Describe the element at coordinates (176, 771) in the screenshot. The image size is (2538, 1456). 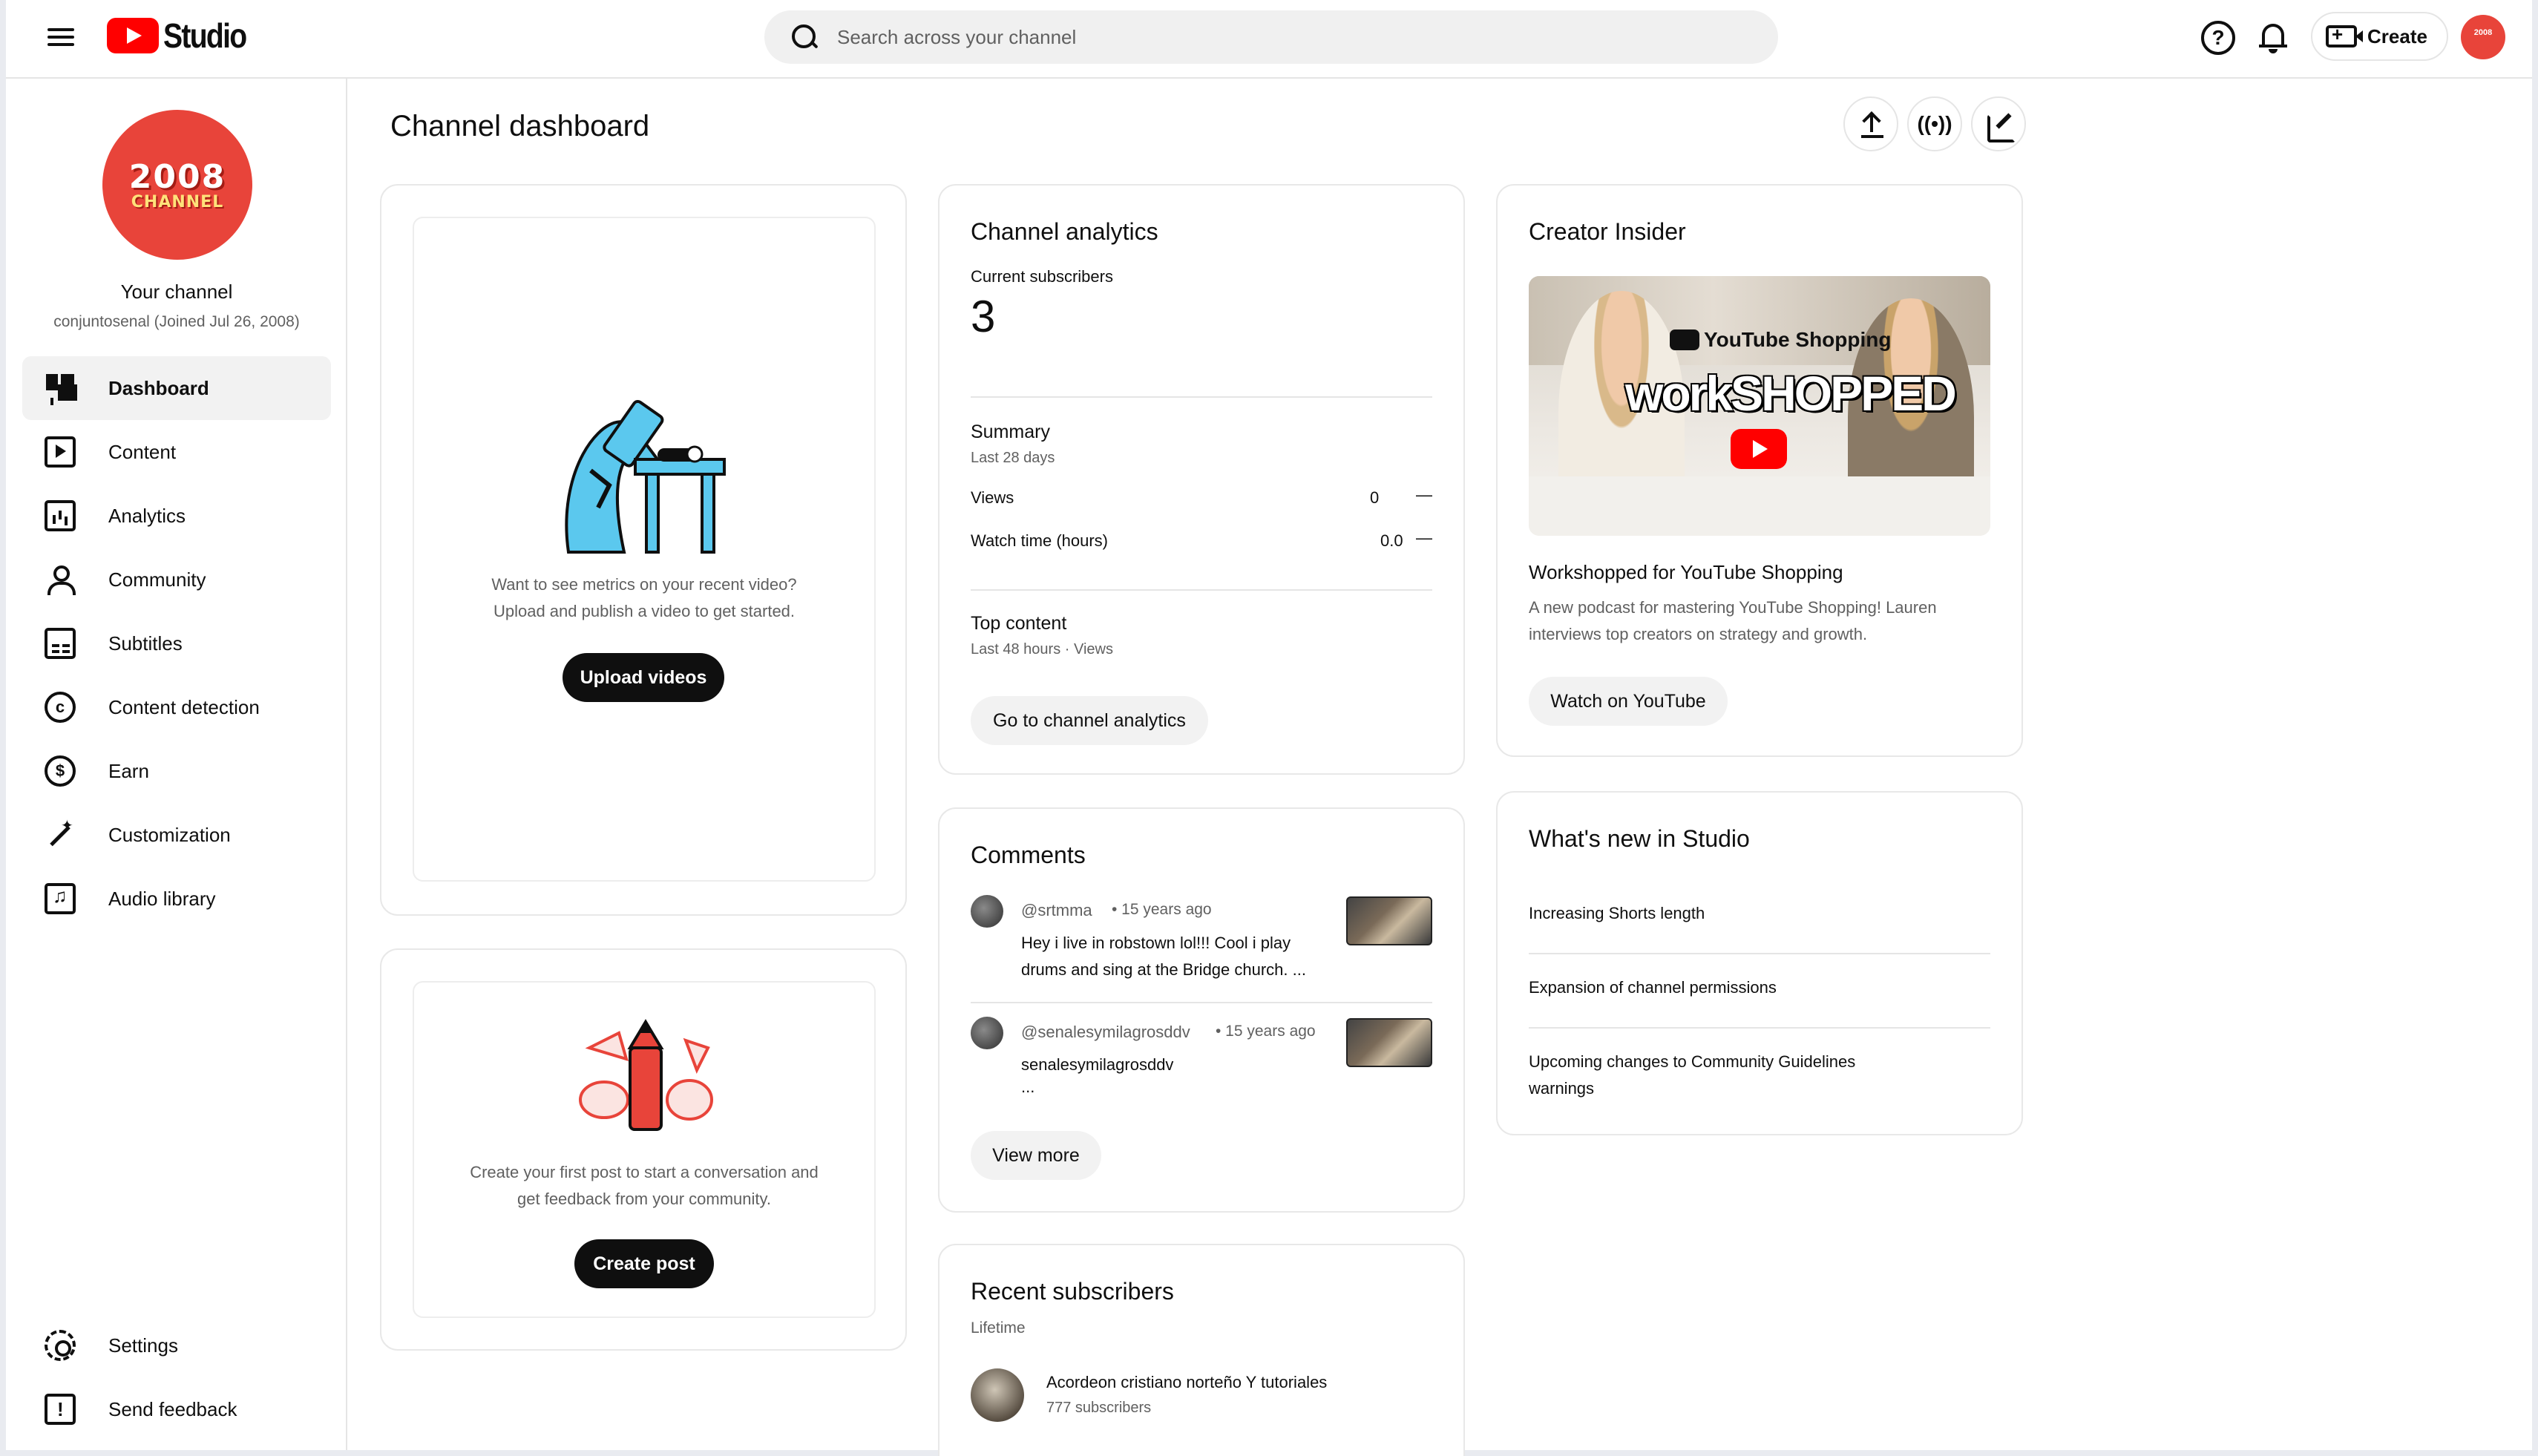
I see `sidebar-item-earn: $ Earn` at that location.